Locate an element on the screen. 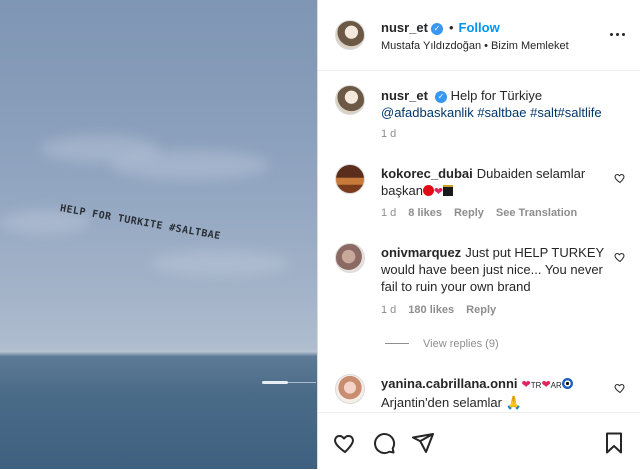  share-icon is located at coordinates (423, 443).